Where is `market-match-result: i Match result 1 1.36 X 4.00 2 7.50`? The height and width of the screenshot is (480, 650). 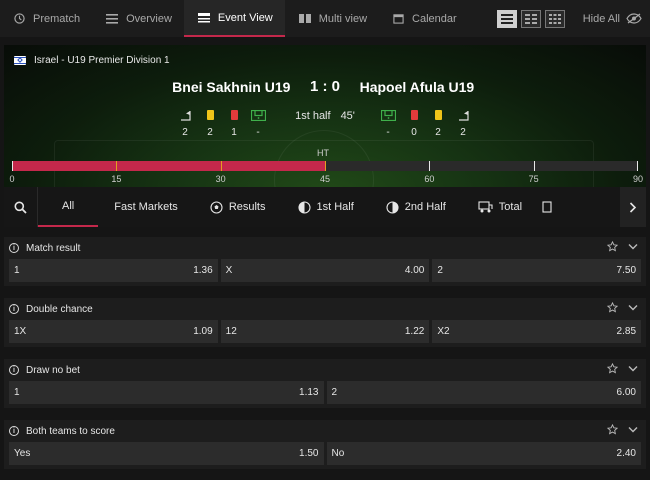 market-match-result: i Match result 1 1.36 X 4.00 2 7.50 is located at coordinates (325, 261).